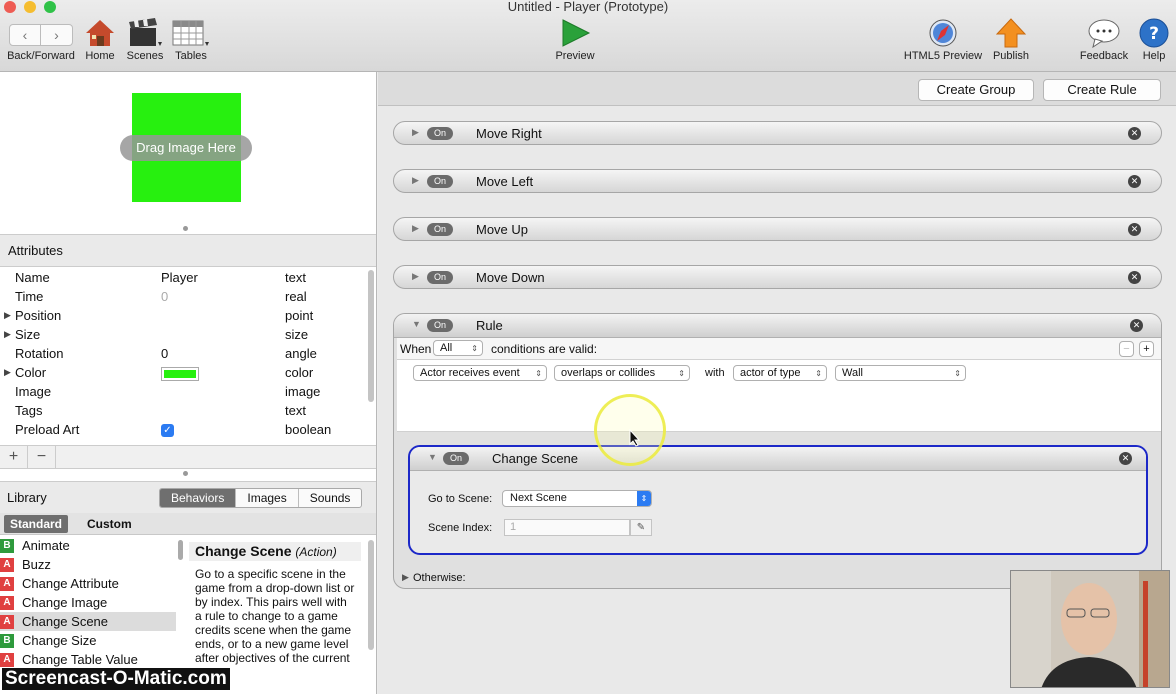 This screenshot has width=1176, height=694. I want to click on behavior-move-left: ▶ On Move Left ✕, so click(777, 181).